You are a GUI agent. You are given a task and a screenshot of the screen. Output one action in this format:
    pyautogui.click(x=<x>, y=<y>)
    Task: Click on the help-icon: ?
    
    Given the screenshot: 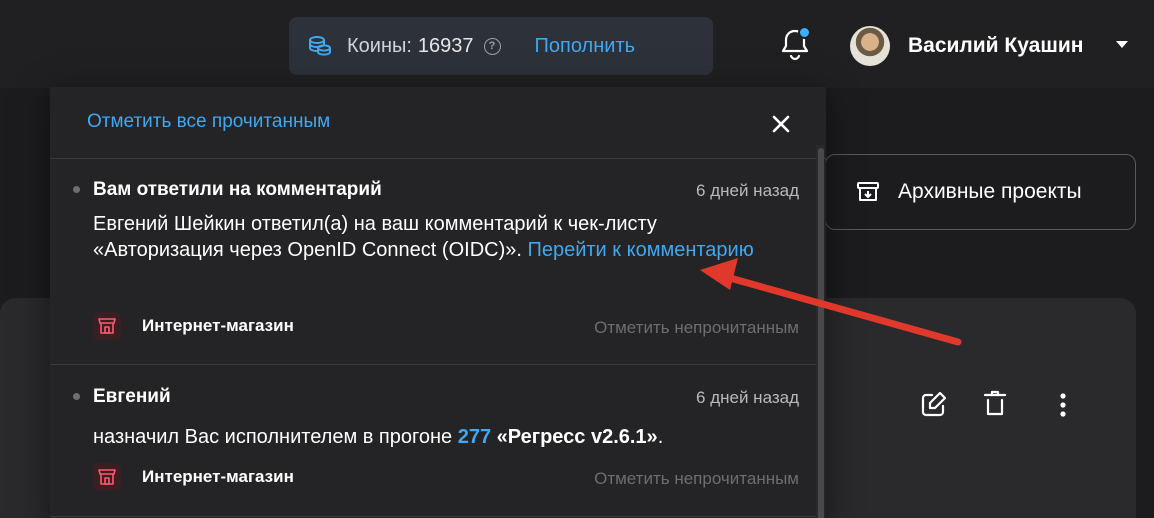 What is the action you would take?
    pyautogui.click(x=492, y=46)
    